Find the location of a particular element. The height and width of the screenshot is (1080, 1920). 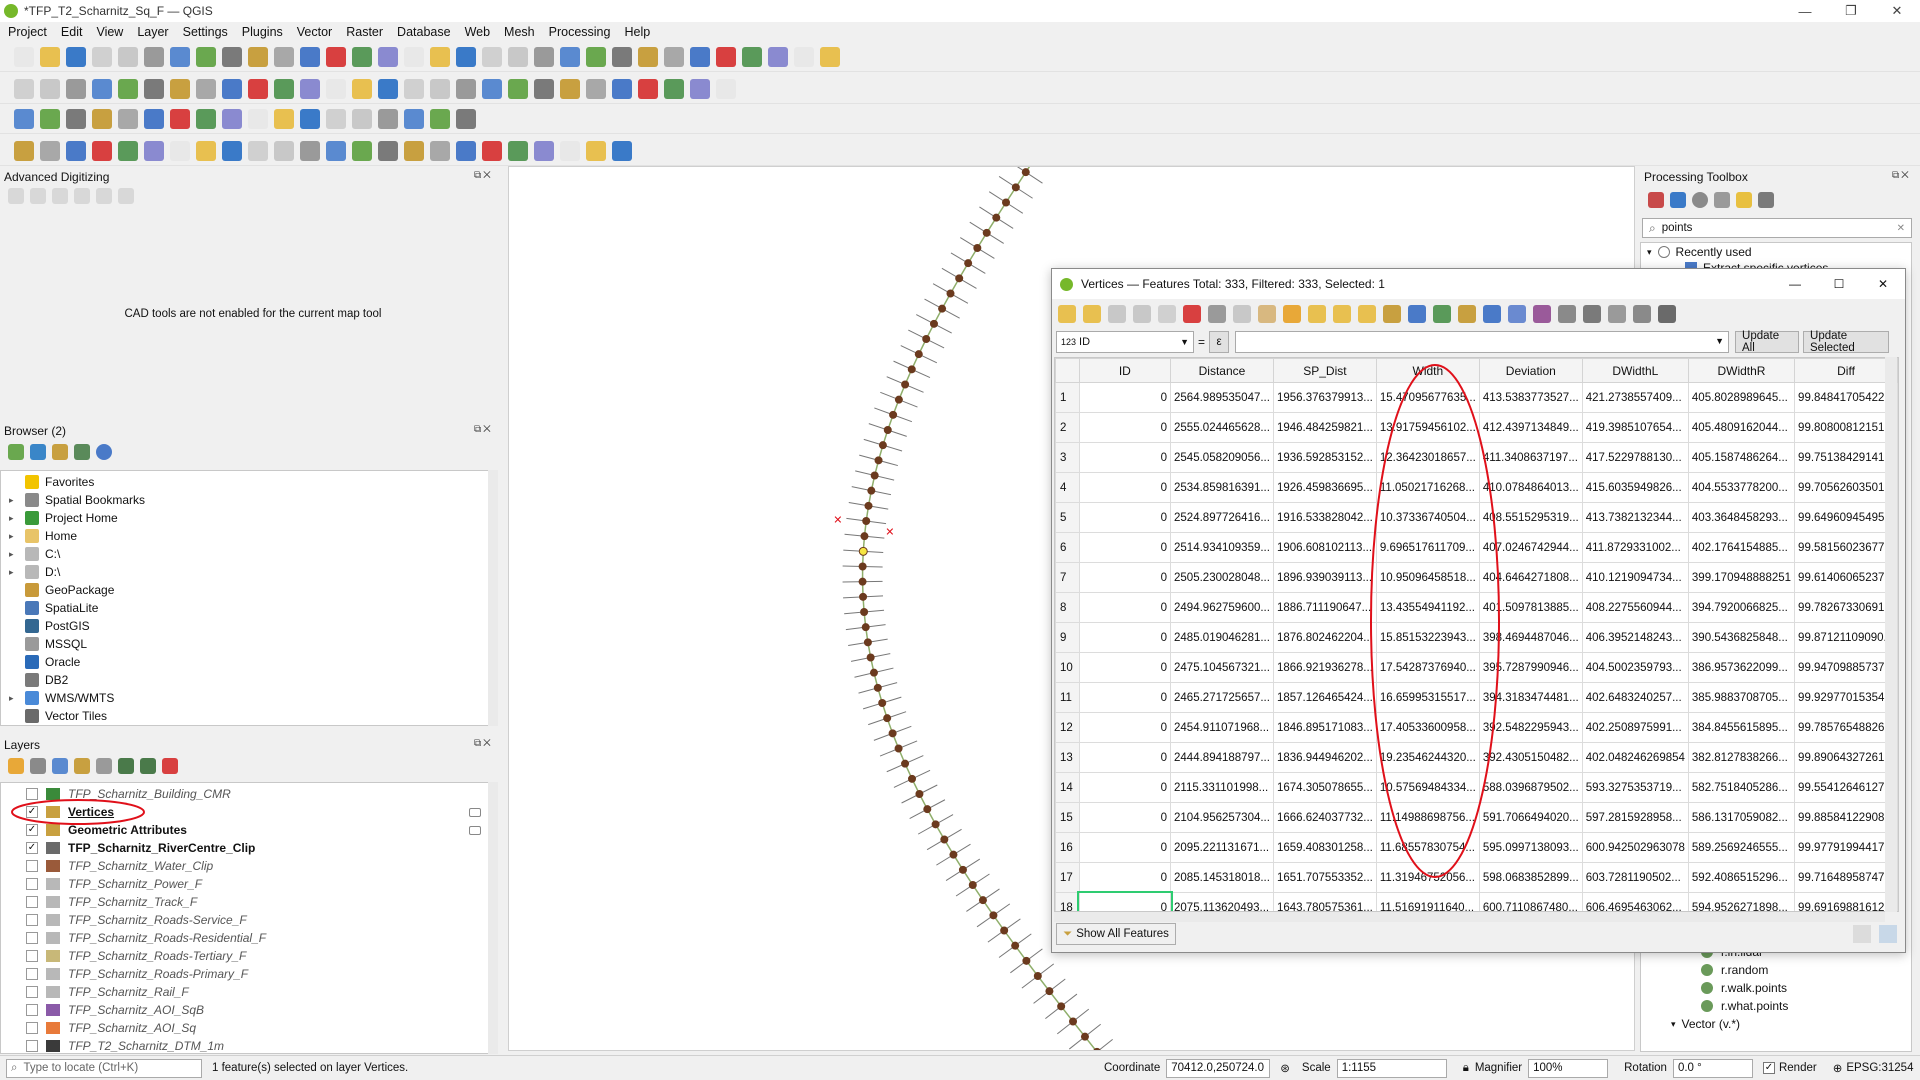

menu-web: Web is located at coordinates (477, 32).